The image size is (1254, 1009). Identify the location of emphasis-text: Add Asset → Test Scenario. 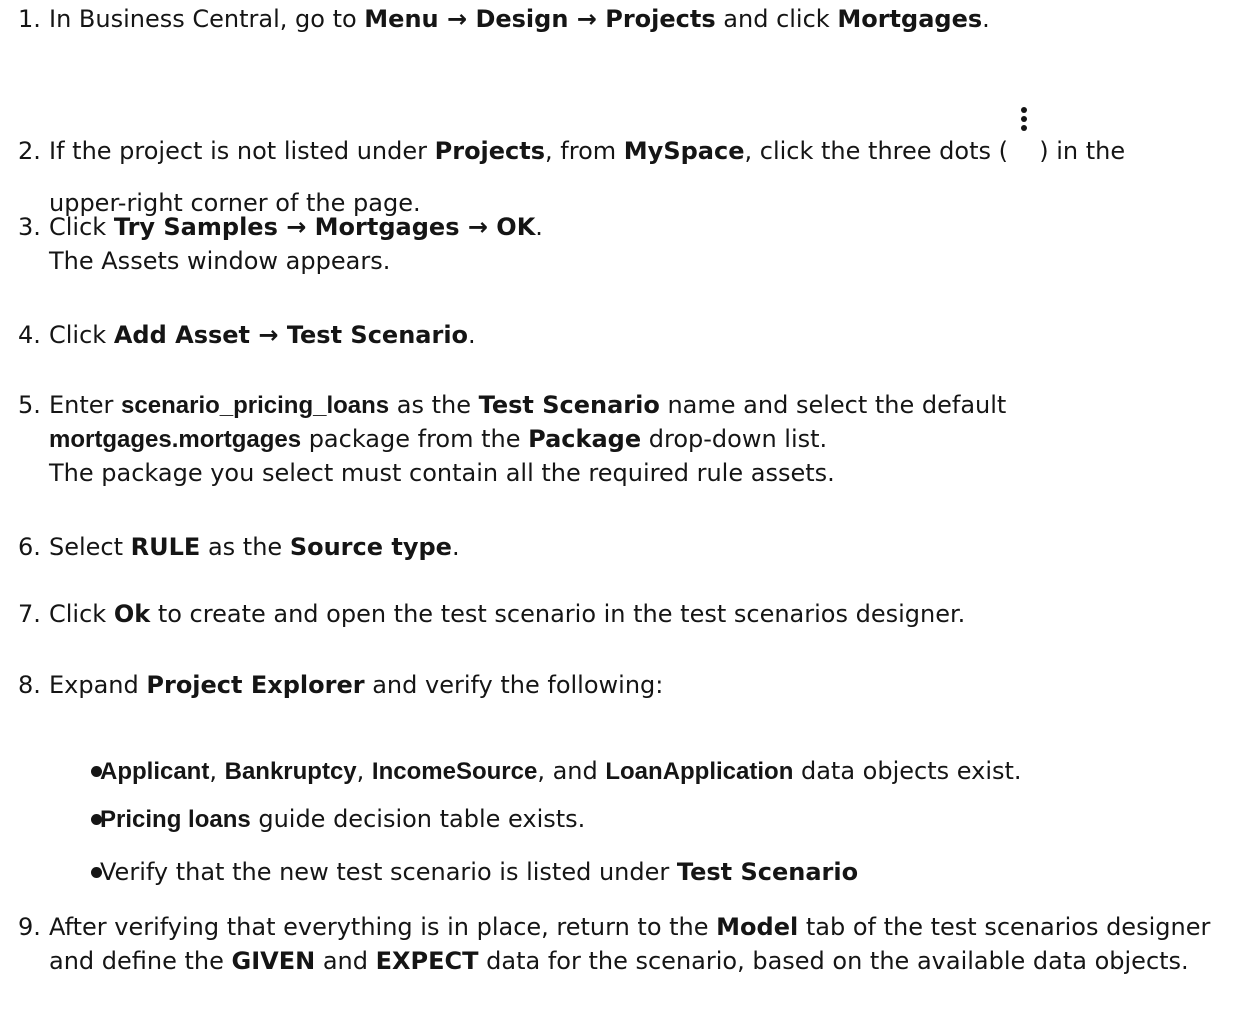
(291, 335).